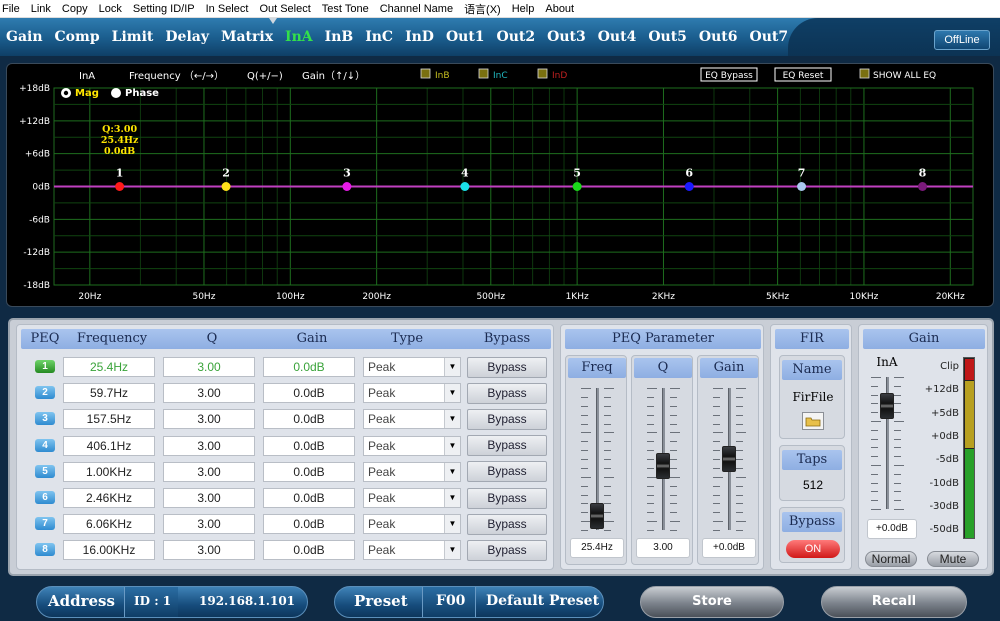 This screenshot has width=1000, height=621. Describe the element at coordinates (729, 548) in the screenshot. I see `peq-gain-value: +0.0dB` at that location.